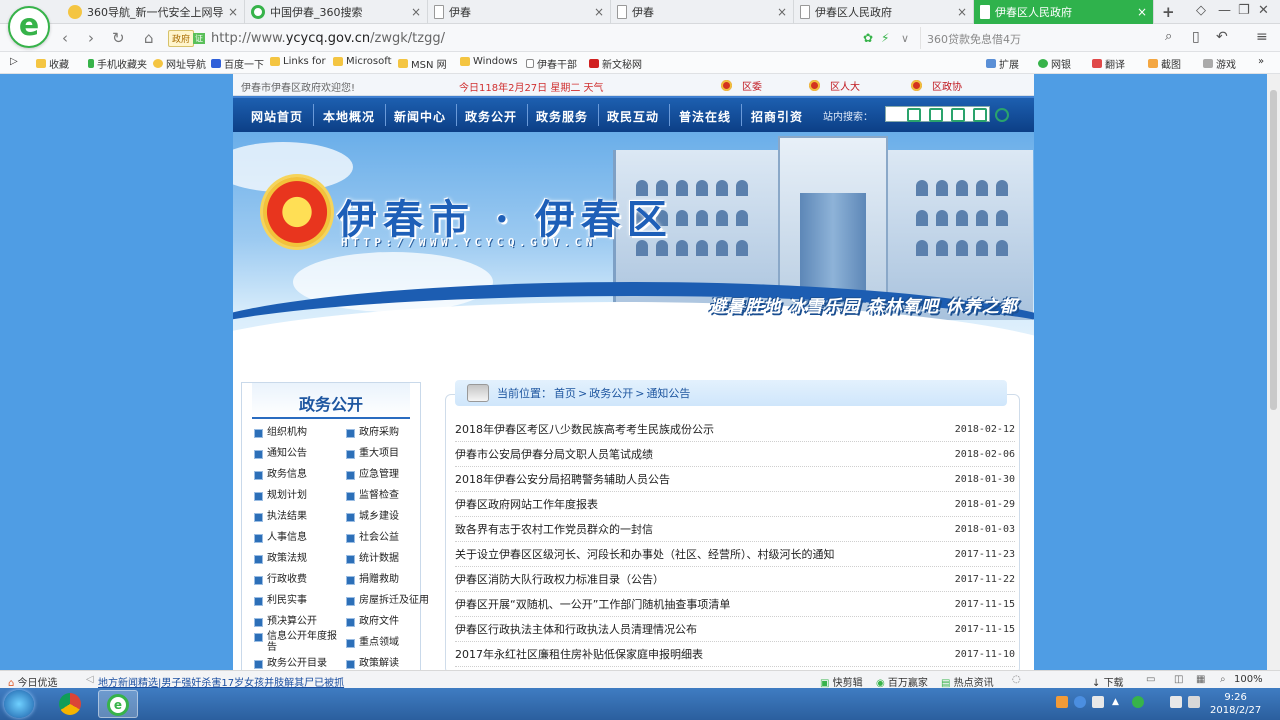 This screenshot has width=1280, height=720. Describe the element at coordinates (372, 495) in the screenshot. I see `sidebar-item: 监督检查` at that location.